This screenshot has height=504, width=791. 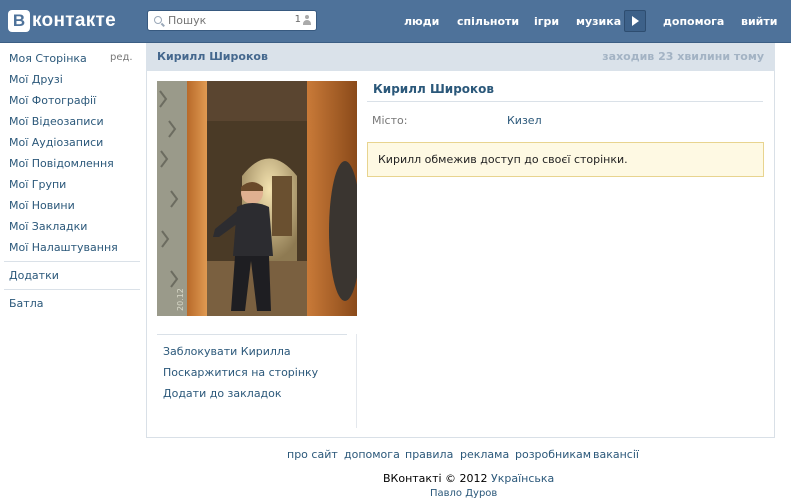 I want to click on actions-divider, so click(x=252, y=334).